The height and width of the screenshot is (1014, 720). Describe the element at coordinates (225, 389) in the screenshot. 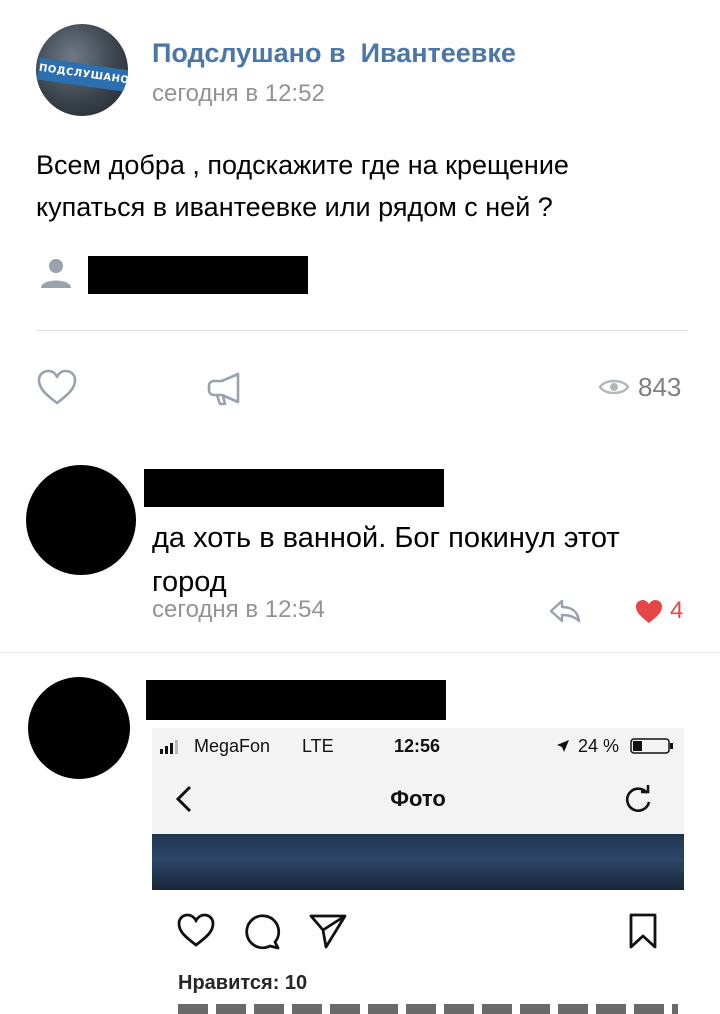

I see `megaphone-icon` at that location.